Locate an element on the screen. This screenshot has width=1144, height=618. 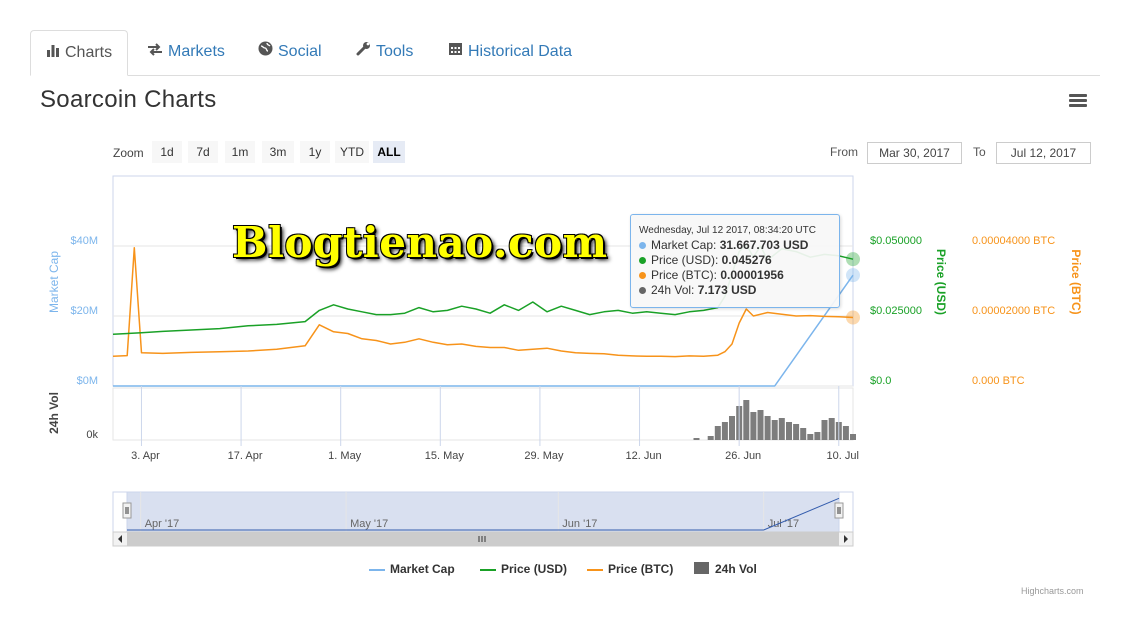
price-btc-hover-marker is located at coordinates (853, 317).